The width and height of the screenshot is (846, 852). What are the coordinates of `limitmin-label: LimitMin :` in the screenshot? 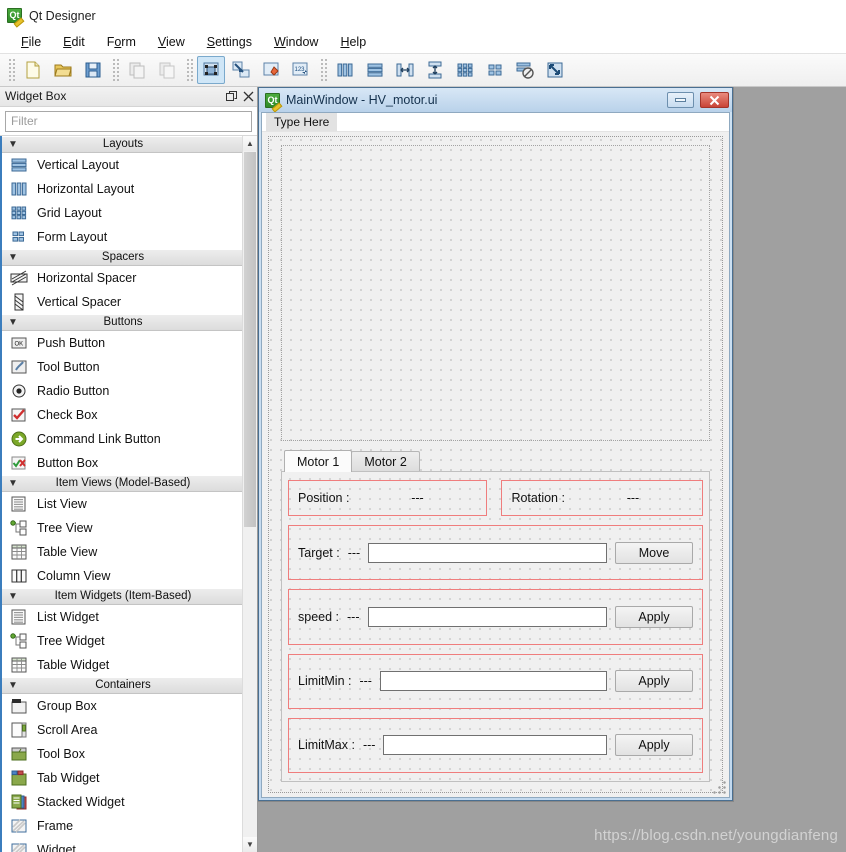 It's located at (325, 681).